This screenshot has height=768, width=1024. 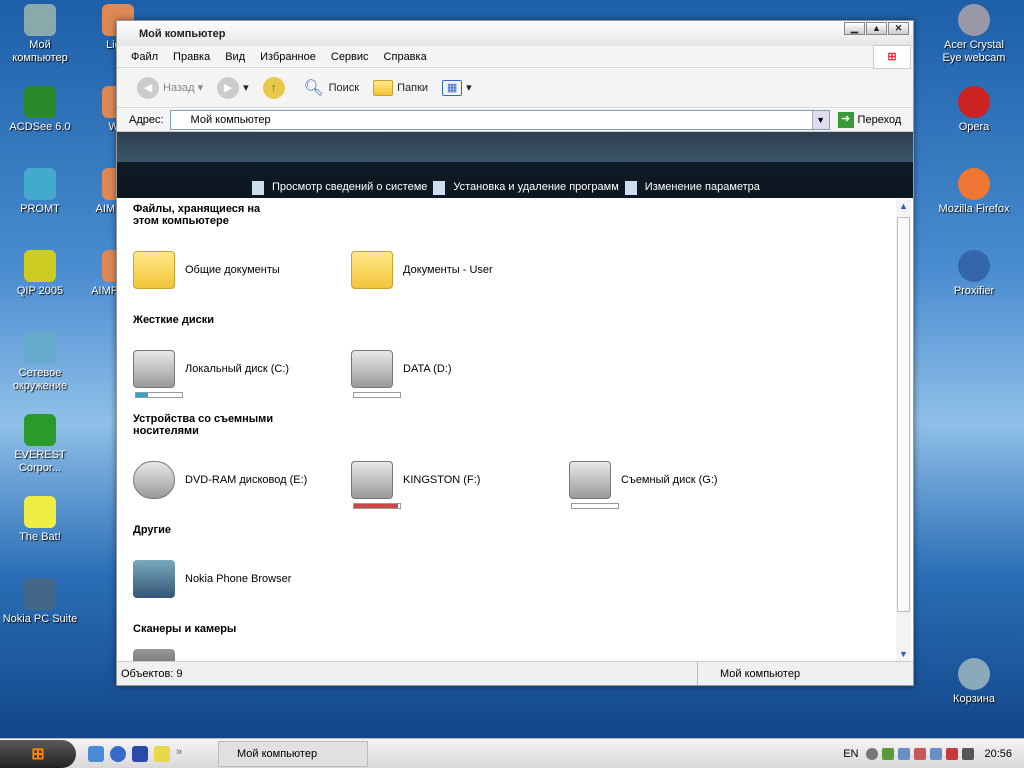 What do you see at coordinates (40, 127) in the screenshot?
I see `desktop-icon-label: ACDSee 6.0` at bounding box center [40, 127].